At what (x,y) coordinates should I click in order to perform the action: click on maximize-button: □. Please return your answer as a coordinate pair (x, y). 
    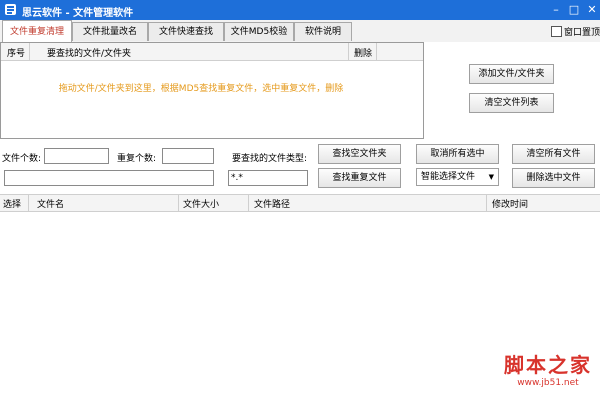
    Looking at the image, I should click on (574, 9).